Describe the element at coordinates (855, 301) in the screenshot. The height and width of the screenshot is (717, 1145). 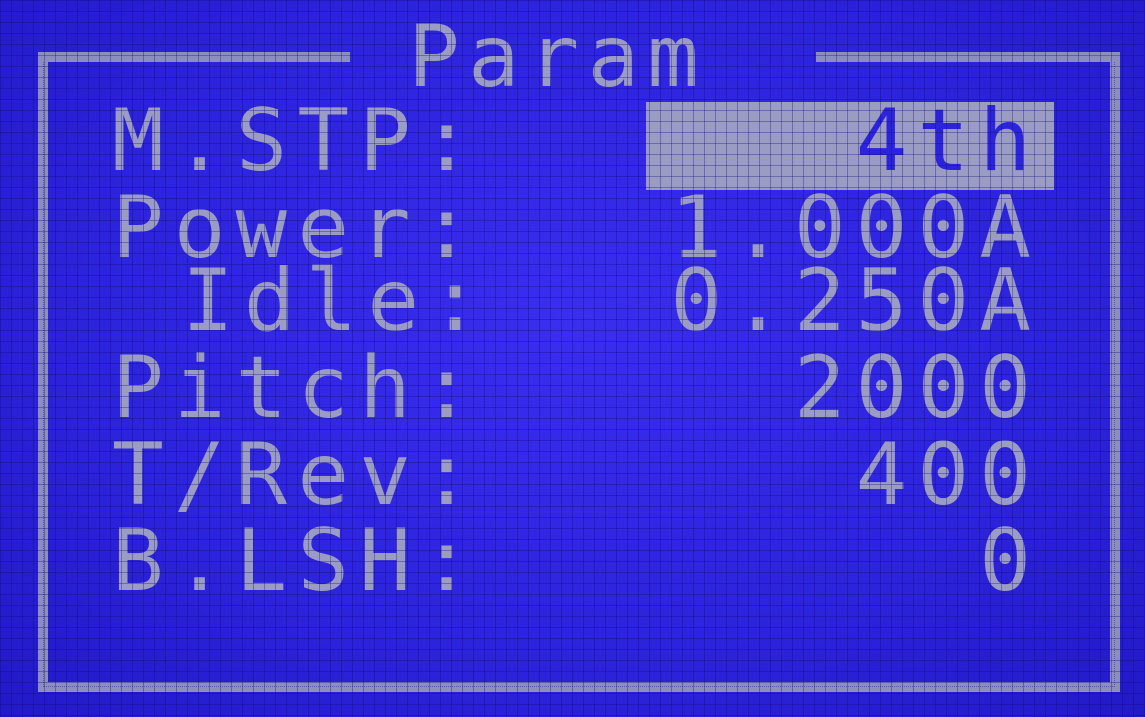
I see `param-value-idle: 0.250A` at that location.